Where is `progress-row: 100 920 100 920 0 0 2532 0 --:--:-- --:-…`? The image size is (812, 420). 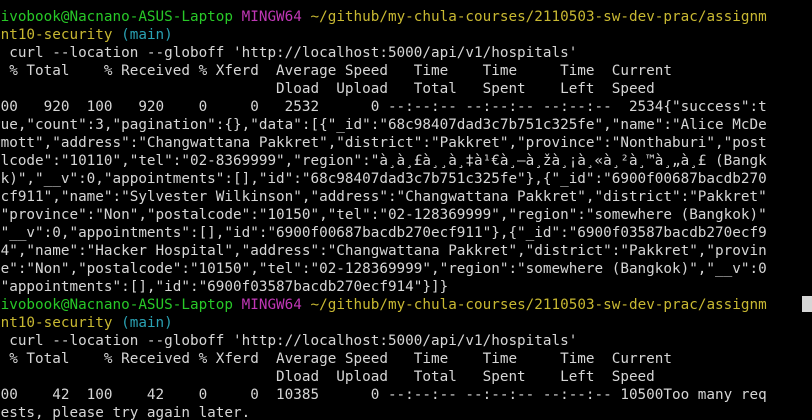
progress-row: 100 920 100 920 0 0 2532 0 --:--:-- --:-… is located at coordinates (383, 107).